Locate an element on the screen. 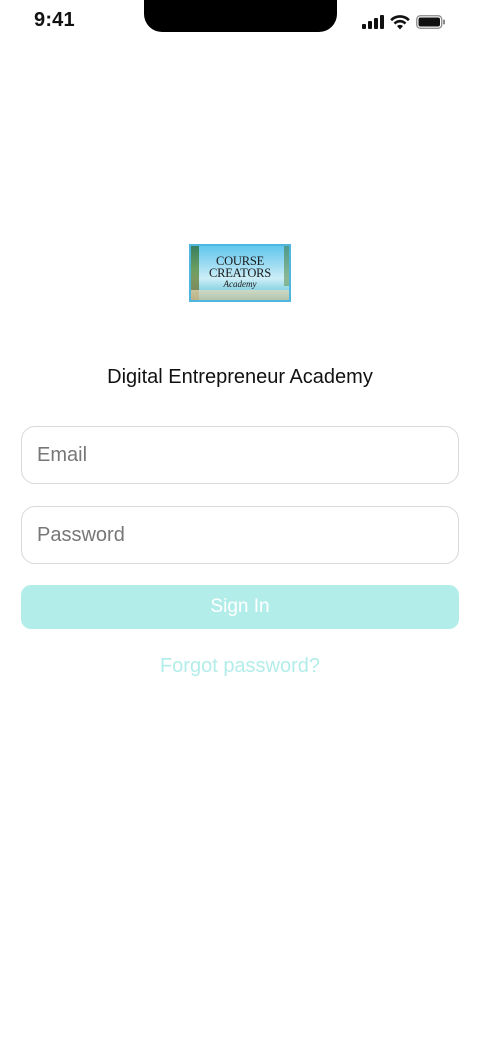 The height and width of the screenshot is (1039, 480). cellular-signal-icon is located at coordinates (373, 22).